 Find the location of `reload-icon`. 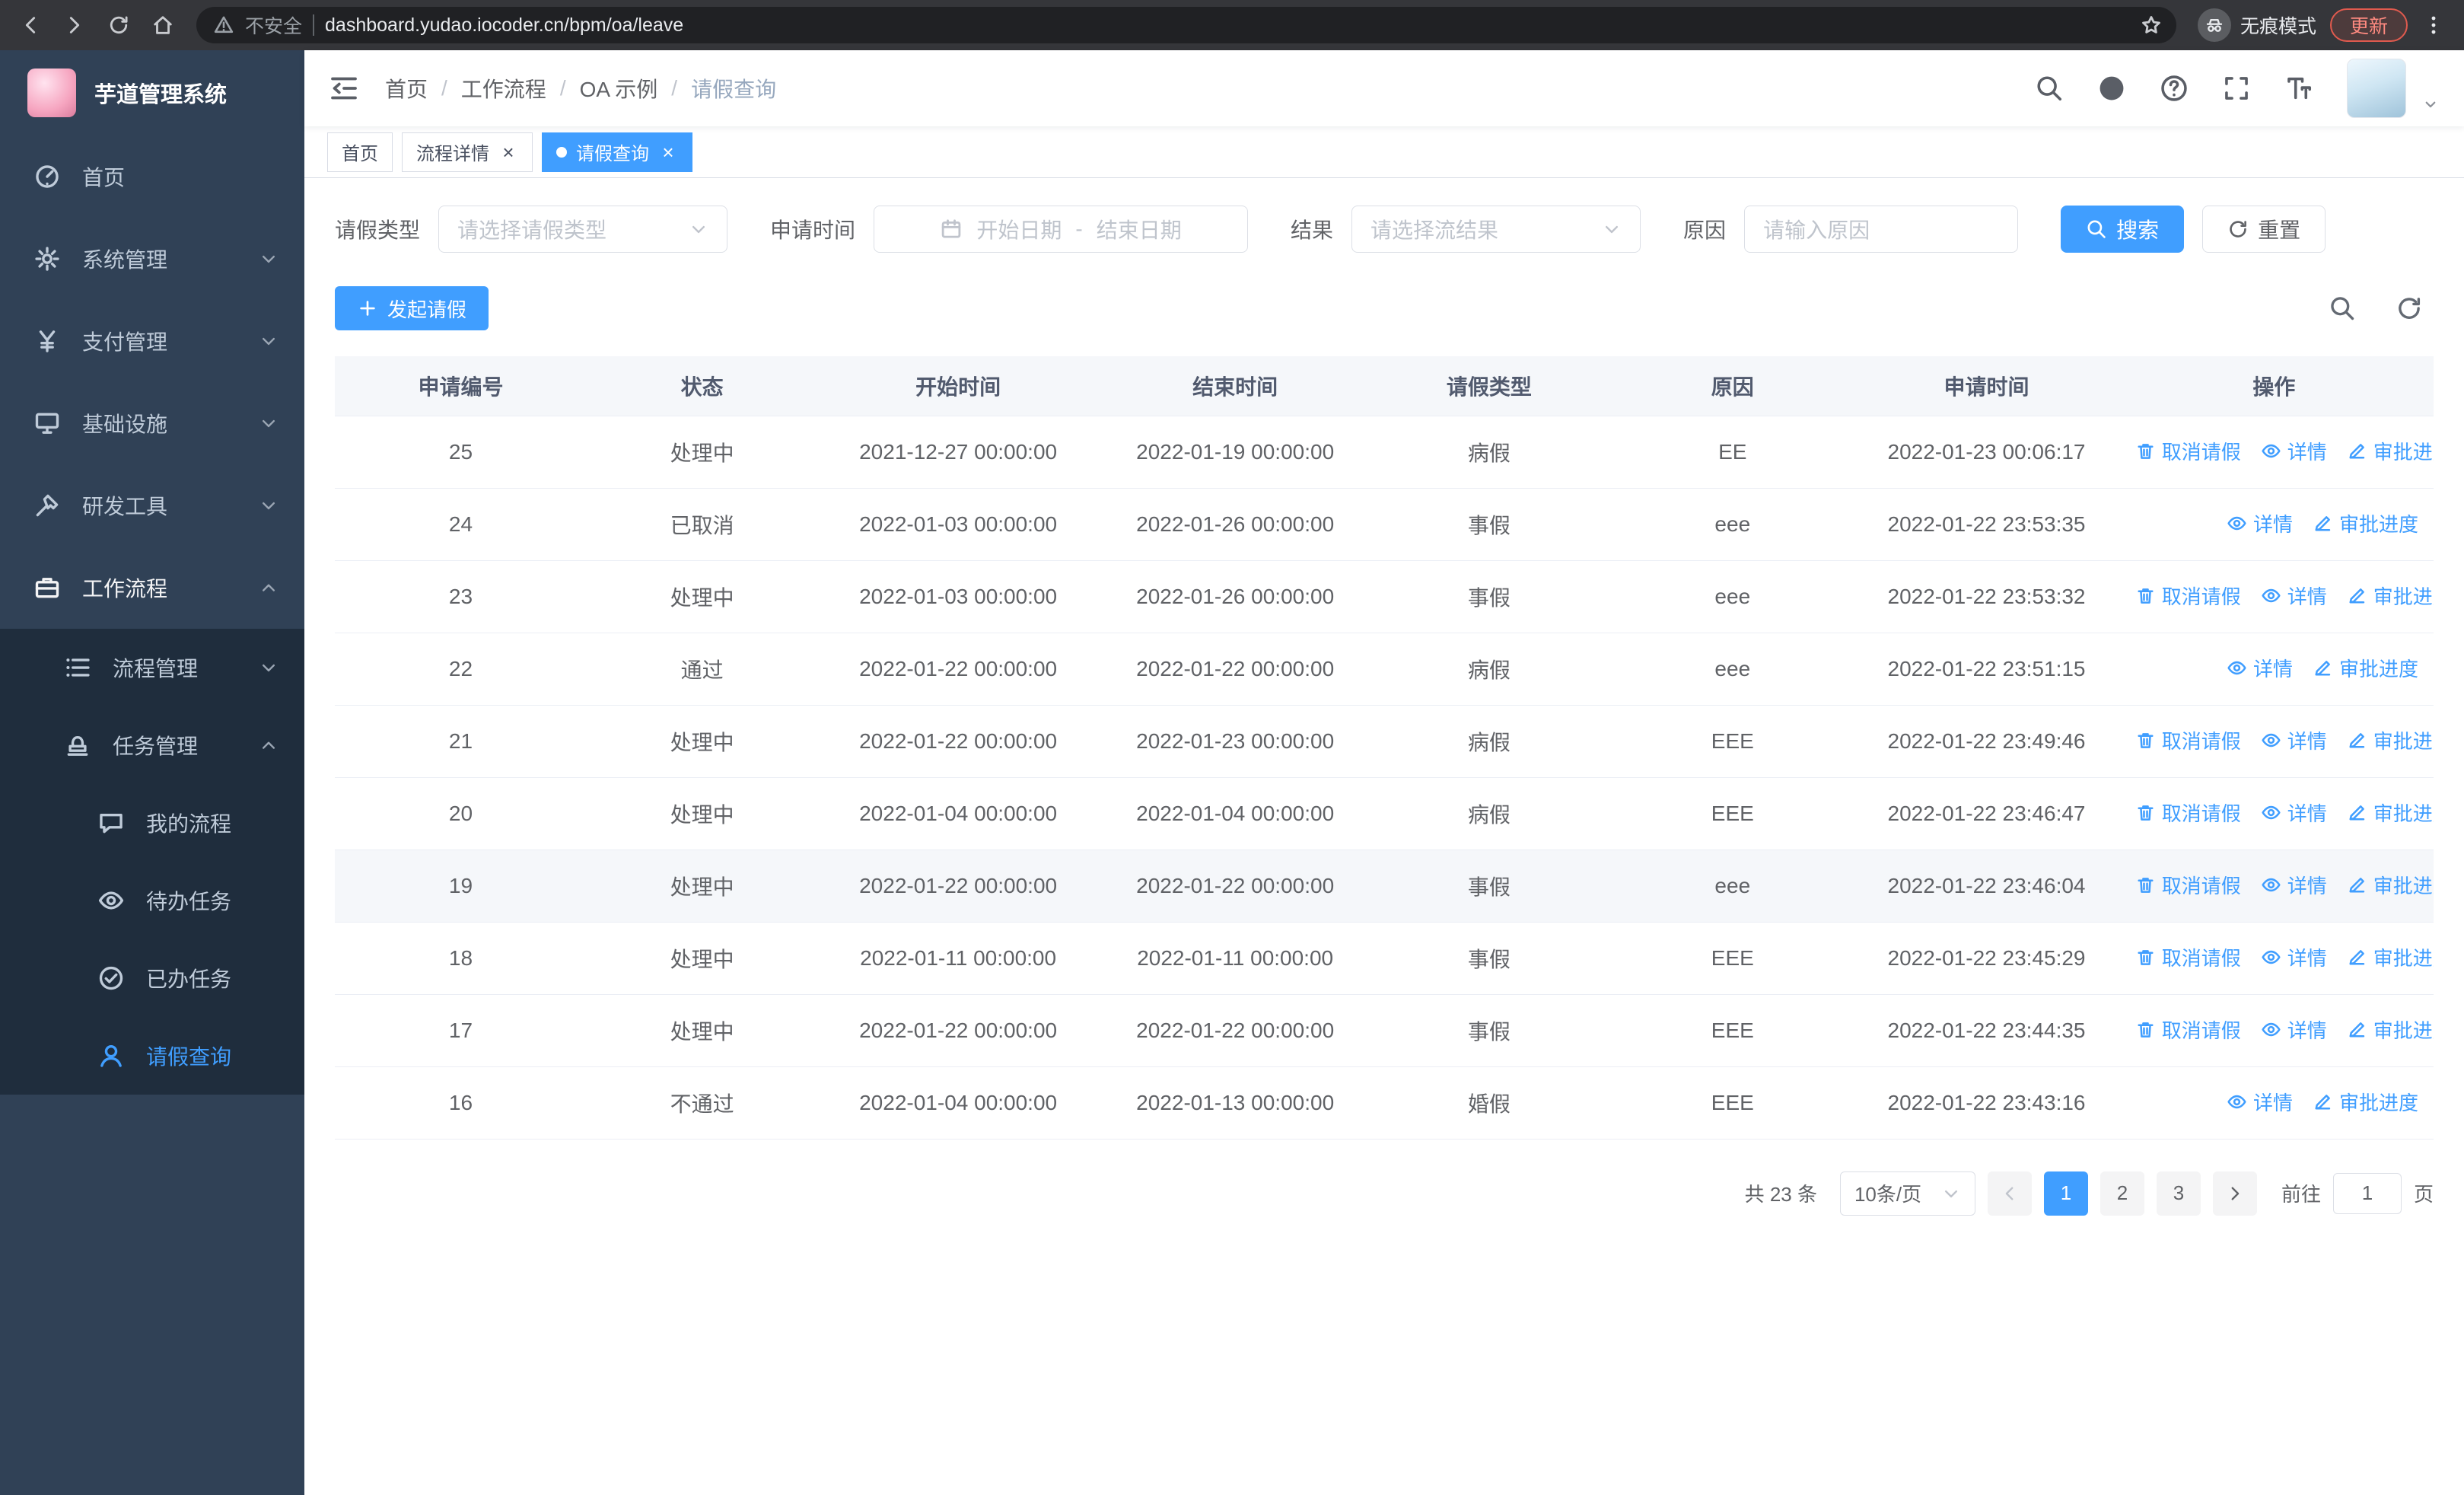

reload-icon is located at coordinates (118, 25).